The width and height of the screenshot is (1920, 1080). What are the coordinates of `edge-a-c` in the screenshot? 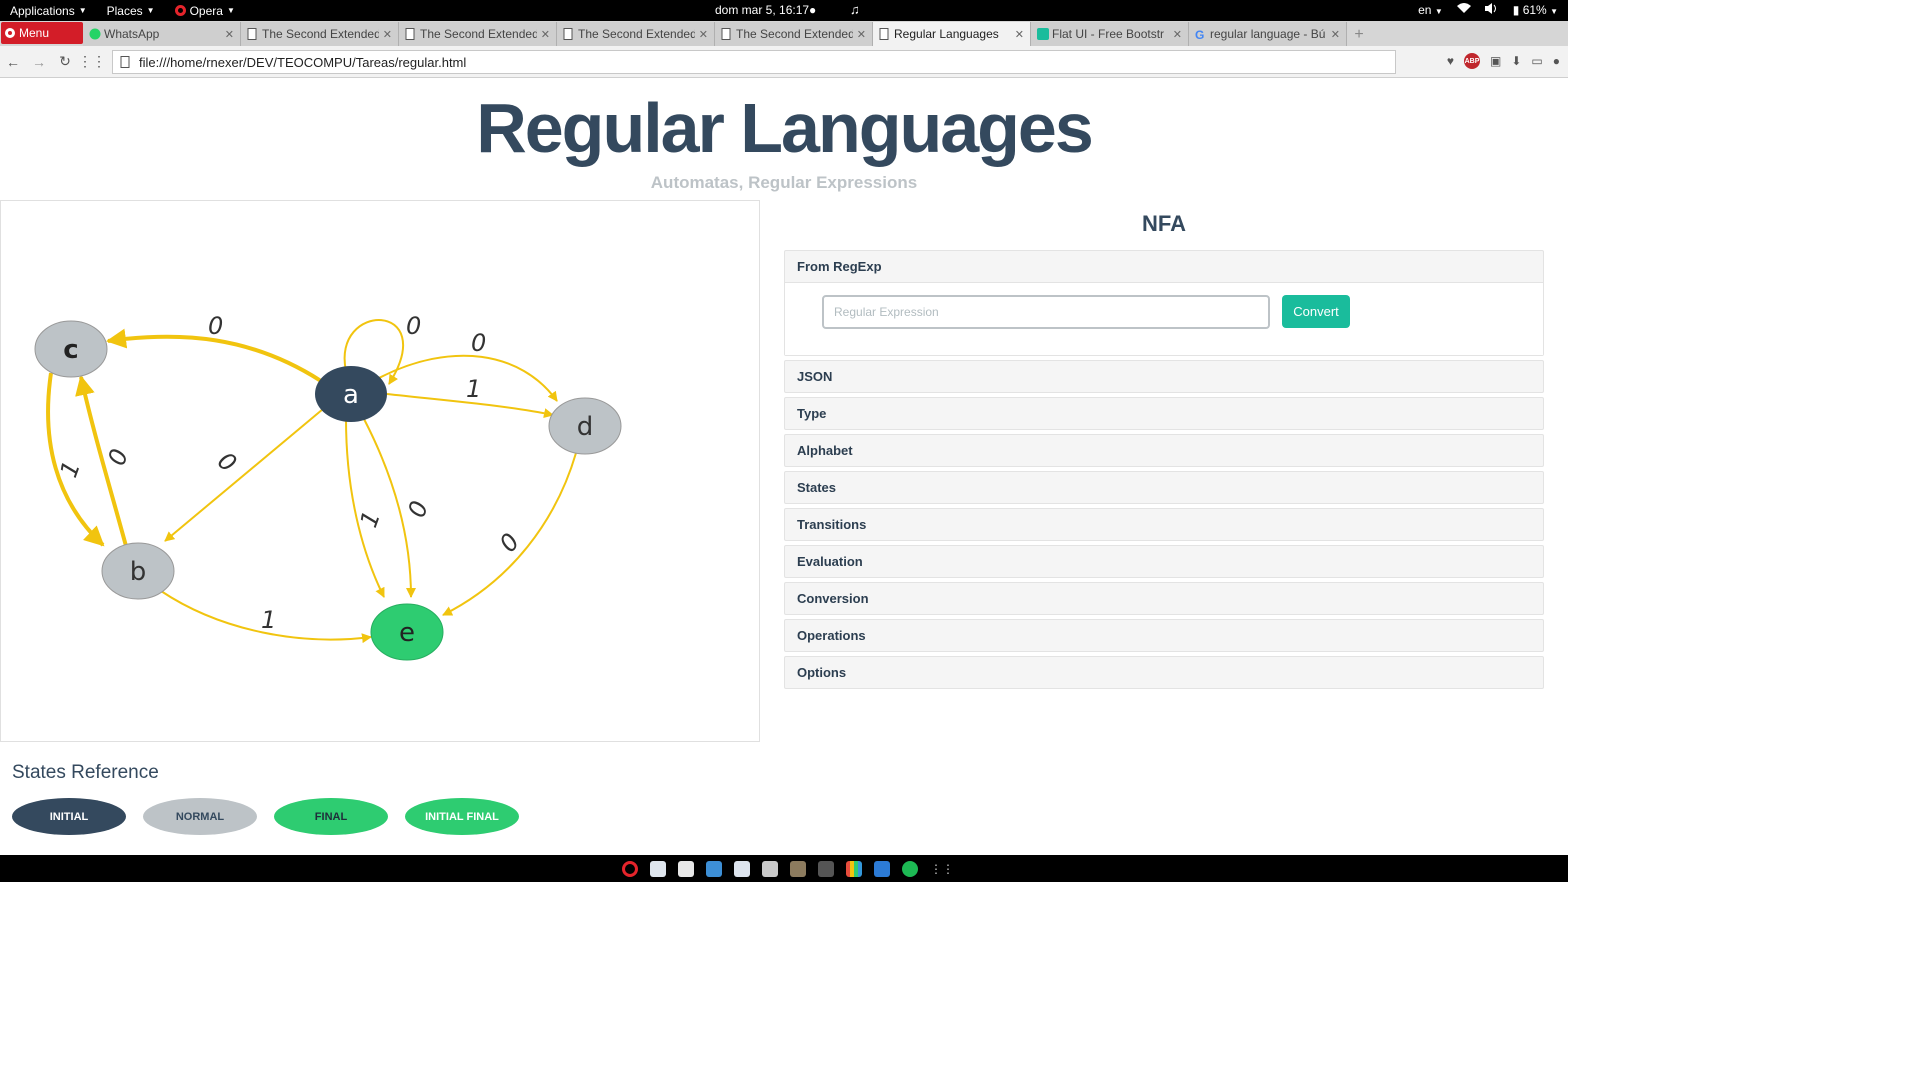 It's located at (214, 355).